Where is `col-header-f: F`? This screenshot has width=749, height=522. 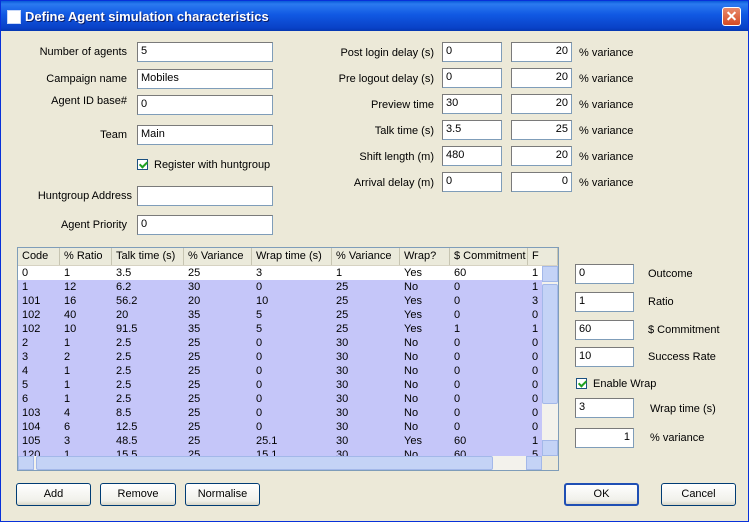 col-header-f: F is located at coordinates (543, 256).